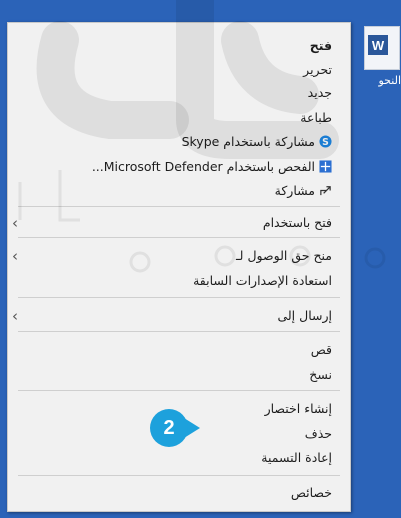 This screenshot has width=401, height=518. What do you see at coordinates (378, 45) in the screenshot?
I see `word-badge: W` at bounding box center [378, 45].